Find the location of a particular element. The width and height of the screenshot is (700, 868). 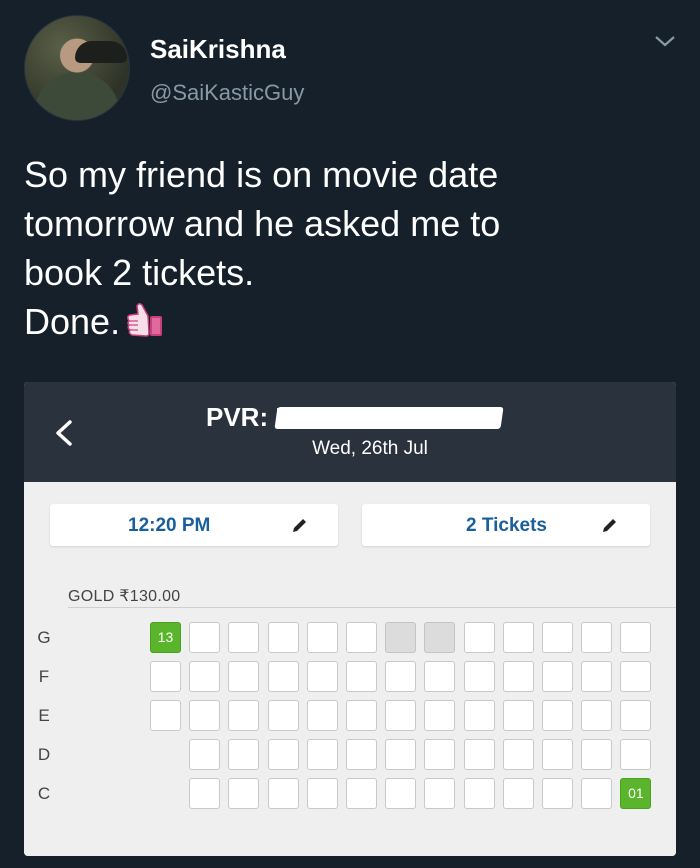

display-name: SaiKrishna is located at coordinates (218, 49).